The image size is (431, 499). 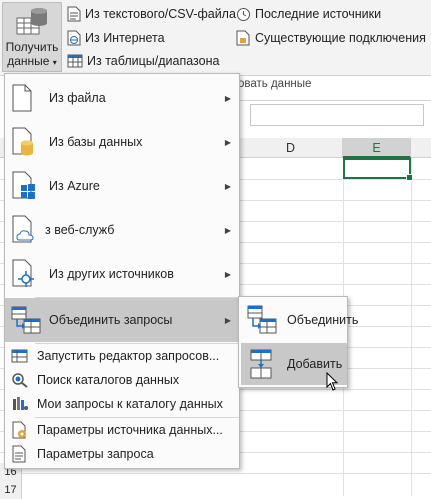 What do you see at coordinates (74, 38) in the screenshot?
I see `web-page-icon` at bounding box center [74, 38].